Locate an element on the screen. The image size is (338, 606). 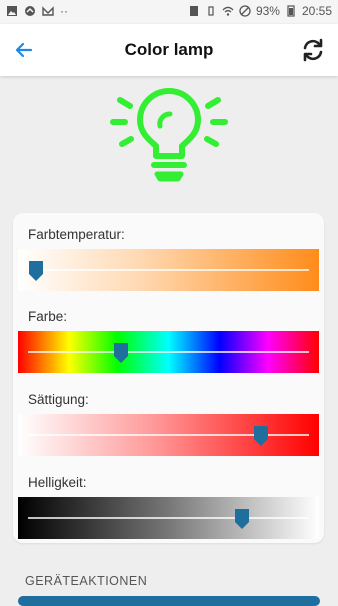
refresh-icon is located at coordinates (313, 50).